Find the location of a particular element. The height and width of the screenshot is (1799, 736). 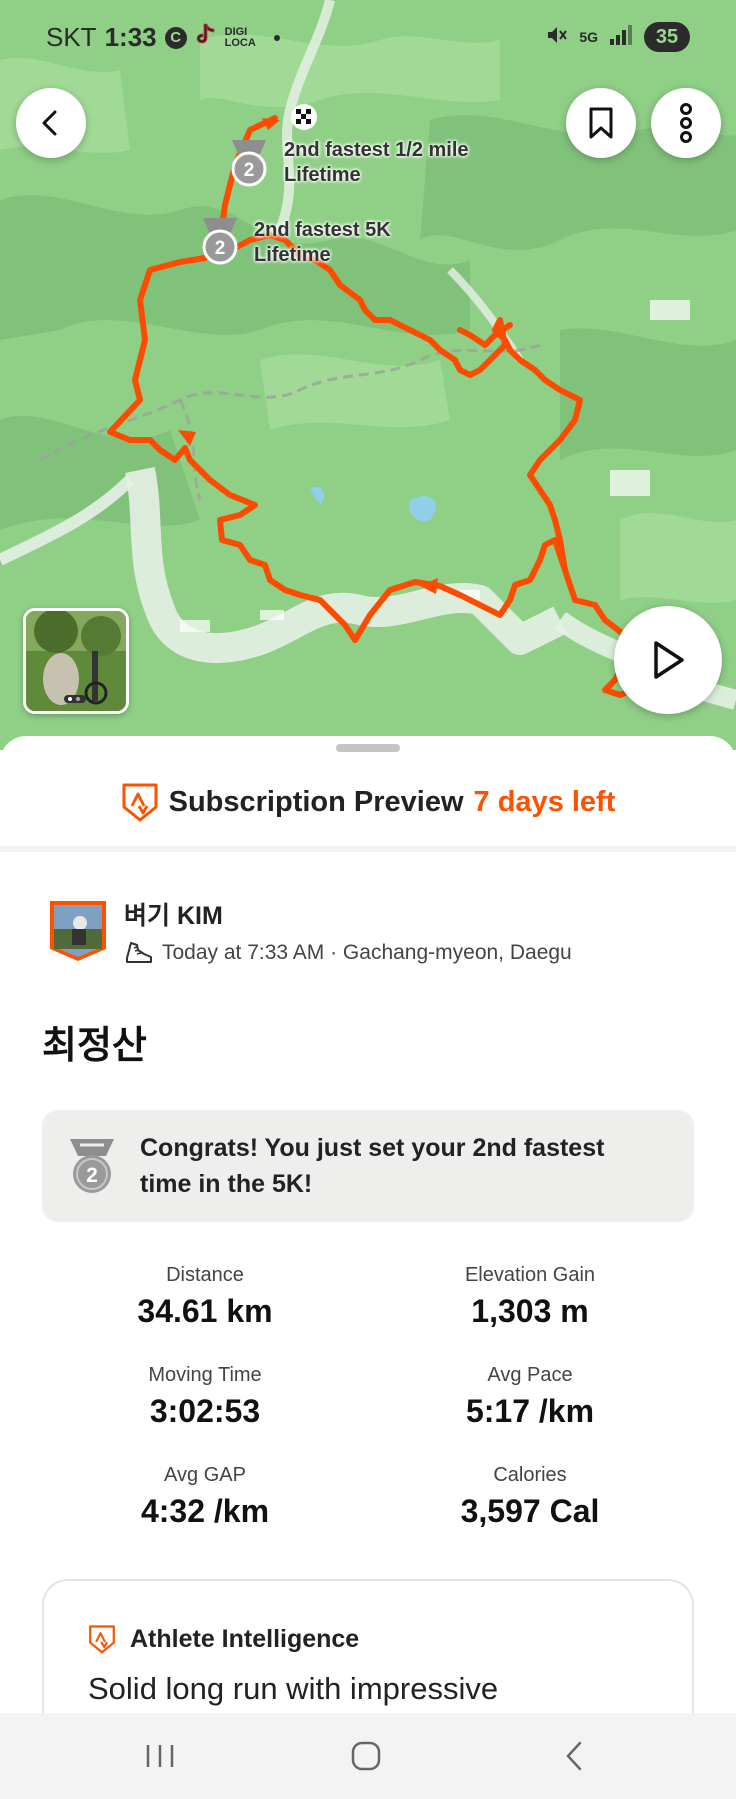

athlete-name: 벼기 KIM is located at coordinates (348, 914).